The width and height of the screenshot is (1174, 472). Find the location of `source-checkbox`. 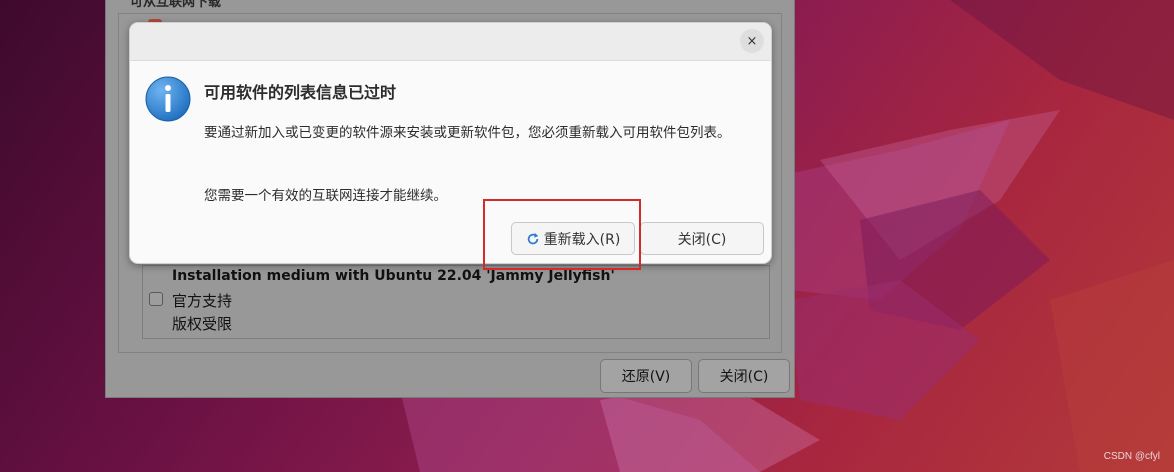

source-checkbox is located at coordinates (156, 299).